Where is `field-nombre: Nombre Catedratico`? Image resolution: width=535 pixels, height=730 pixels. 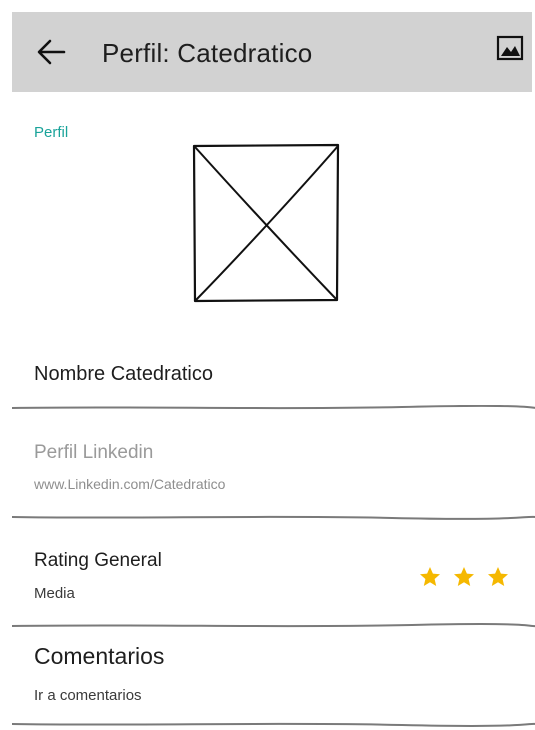 field-nombre: Nombre Catedratico is located at coordinates (273, 385).